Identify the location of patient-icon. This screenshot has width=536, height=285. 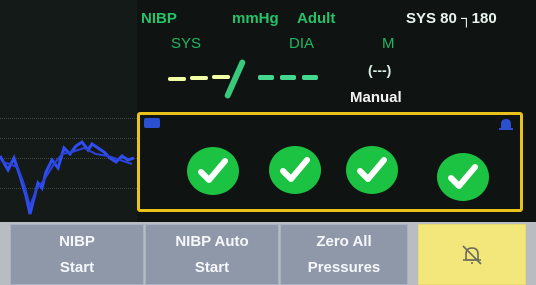
(152, 123).